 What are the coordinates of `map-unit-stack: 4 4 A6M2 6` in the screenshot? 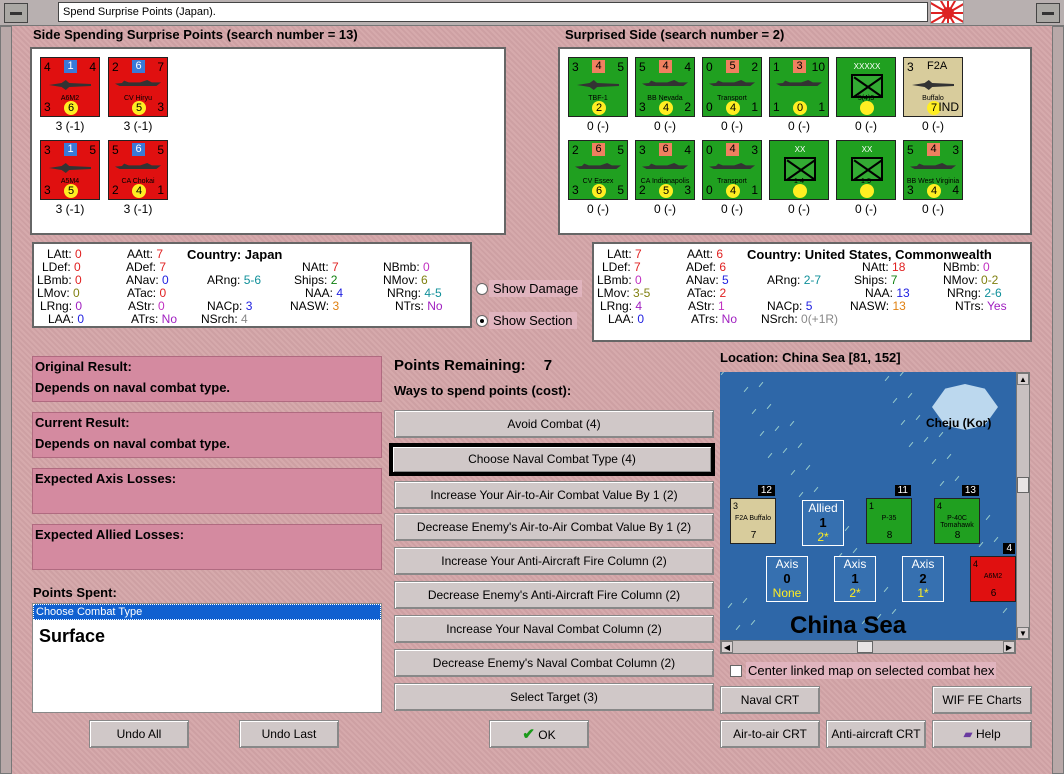 It's located at (993, 572).